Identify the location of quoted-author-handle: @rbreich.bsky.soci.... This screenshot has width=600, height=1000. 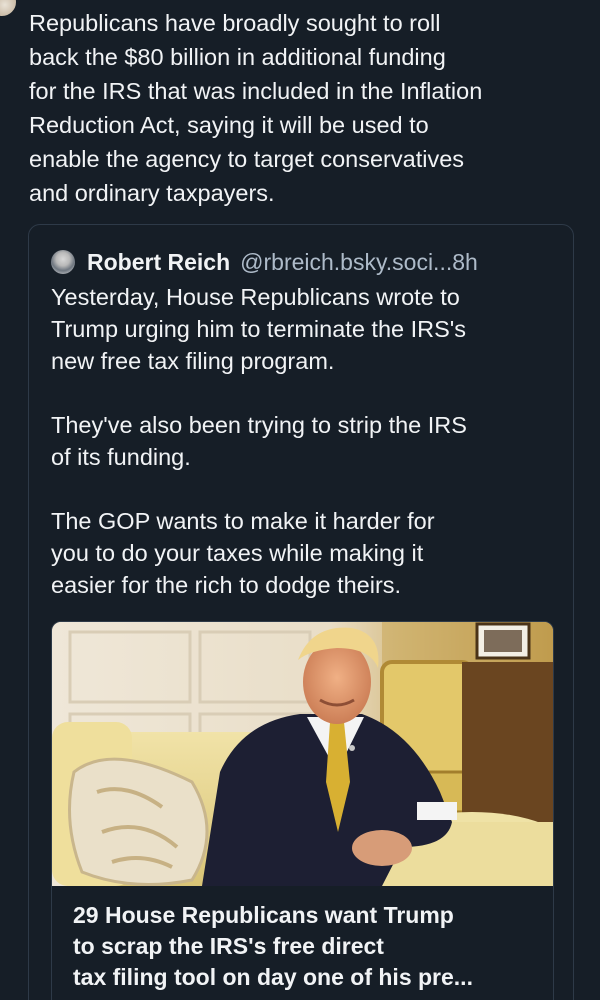
(346, 262).